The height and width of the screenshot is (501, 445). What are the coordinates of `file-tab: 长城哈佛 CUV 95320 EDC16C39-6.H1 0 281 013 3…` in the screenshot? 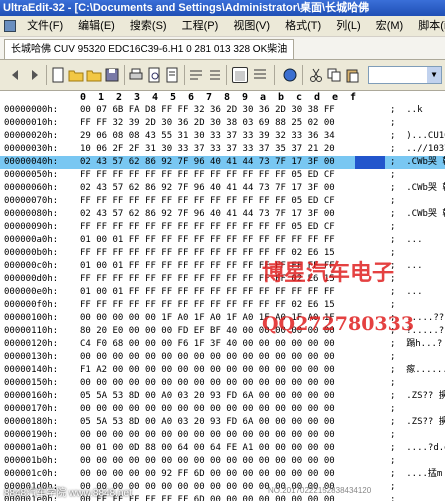 It's located at (149, 49).